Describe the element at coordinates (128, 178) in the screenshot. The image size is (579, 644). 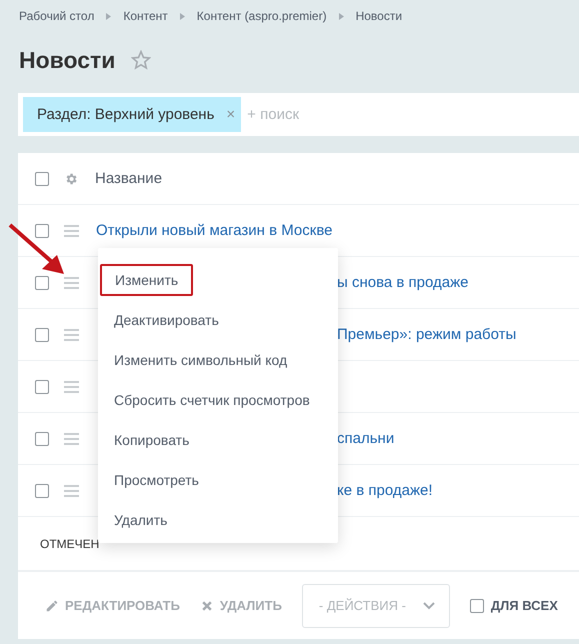
I see `column-header: Название` at that location.